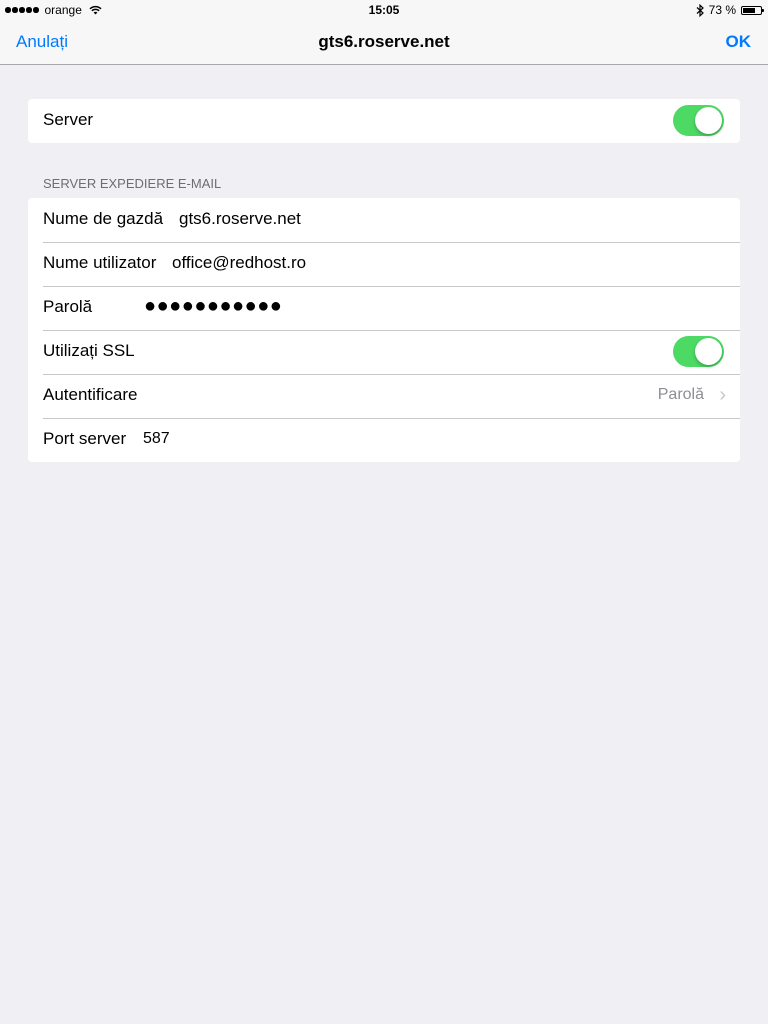  I want to click on authentication-value: Parolă, so click(680, 394).